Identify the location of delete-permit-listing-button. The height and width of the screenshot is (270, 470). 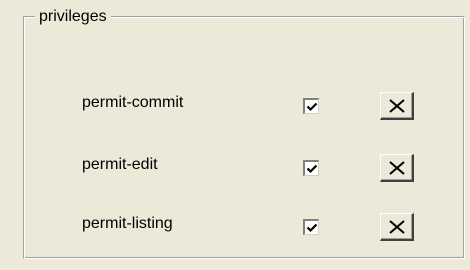
(397, 227).